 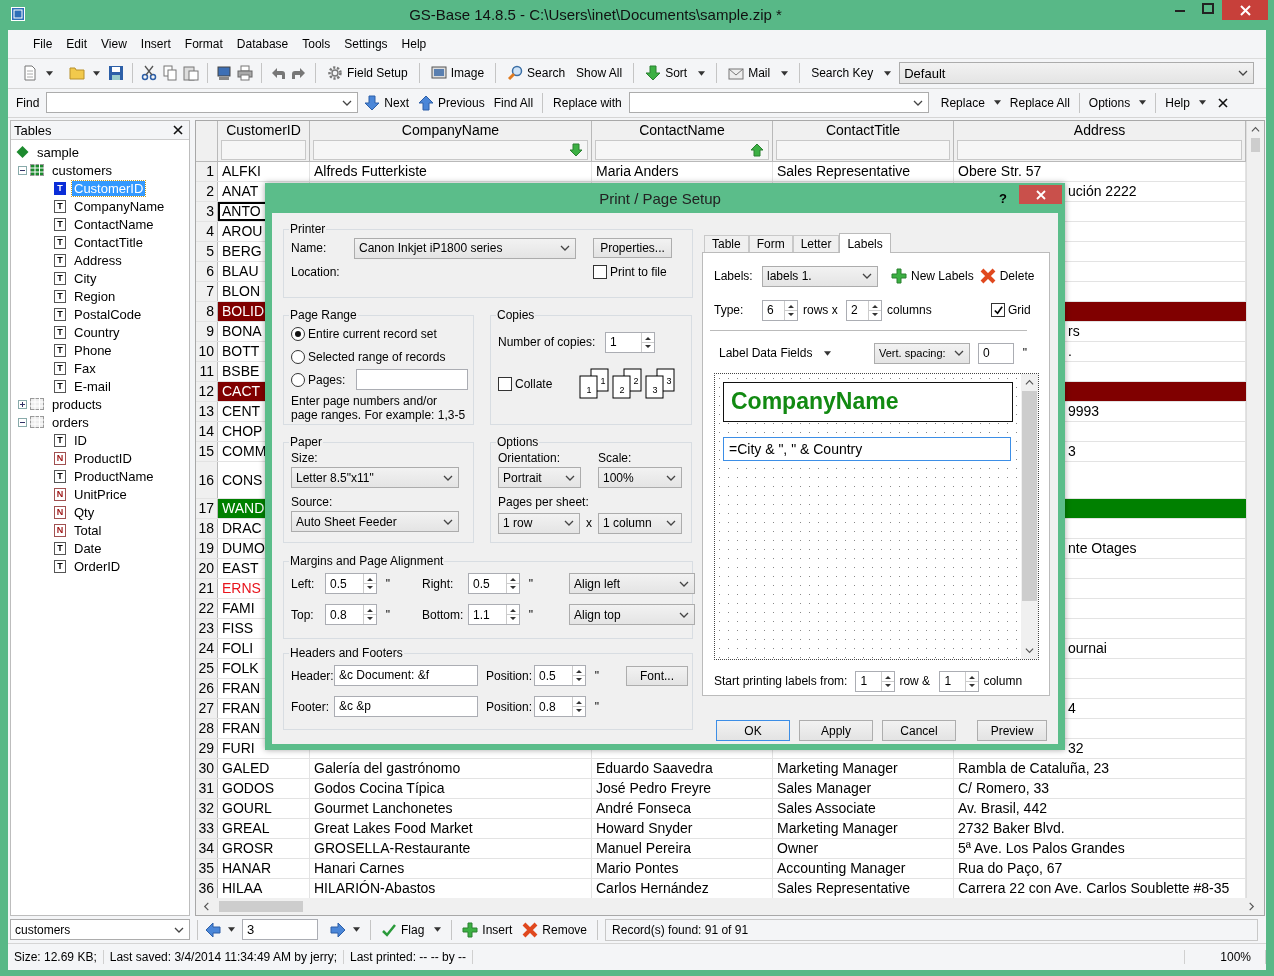 What do you see at coordinates (1076, 73) in the screenshot?
I see `search-key-dropdown: Default` at bounding box center [1076, 73].